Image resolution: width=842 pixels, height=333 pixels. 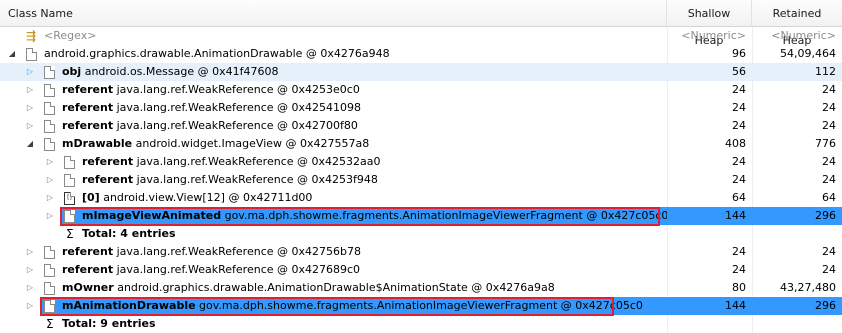 What do you see at coordinates (709, 23) in the screenshot?
I see `column-header-shallow-heap: Shallow Heap` at bounding box center [709, 23].